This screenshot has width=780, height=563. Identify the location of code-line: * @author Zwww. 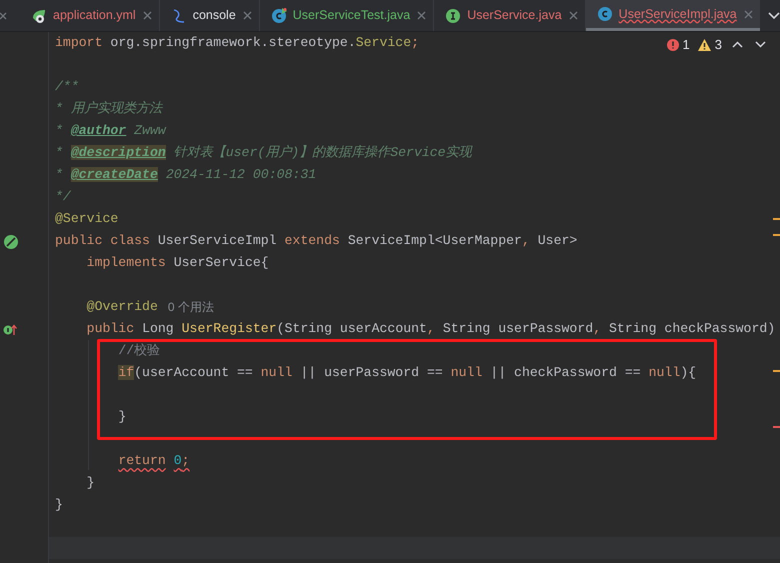
(110, 131).